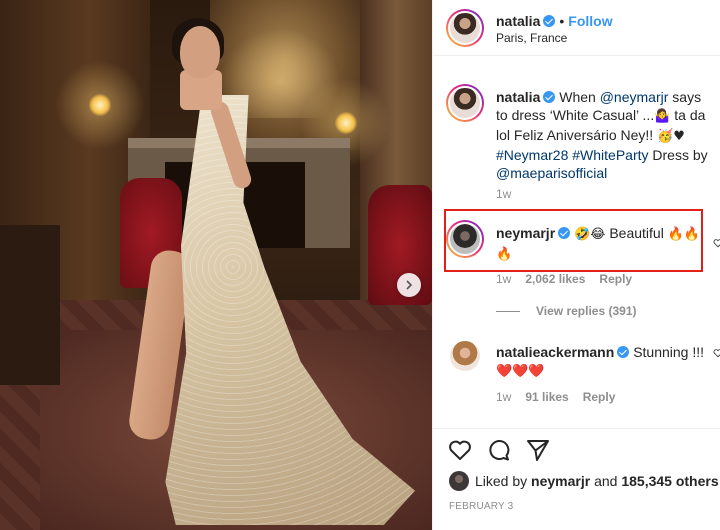  I want to click on comment-icon, so click(499, 450).